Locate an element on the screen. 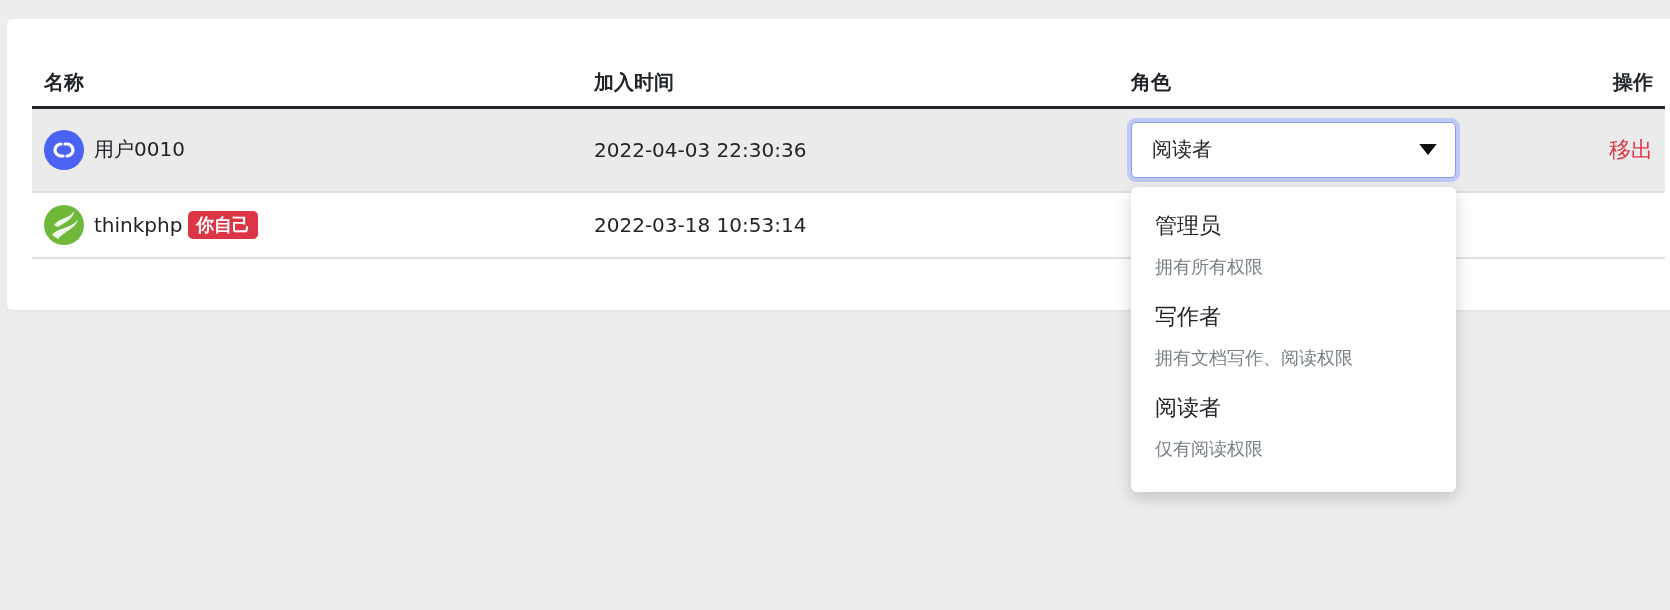 The width and height of the screenshot is (1670, 610). caret-icon is located at coordinates (1428, 150).